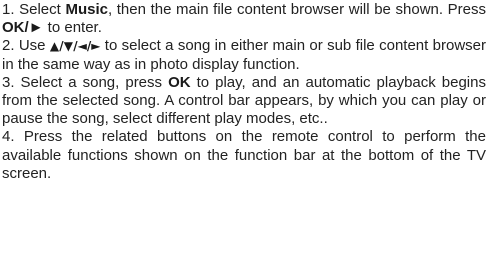  Describe the element at coordinates (179, 82) in the screenshot. I see `ok-key-label: OK` at that location.